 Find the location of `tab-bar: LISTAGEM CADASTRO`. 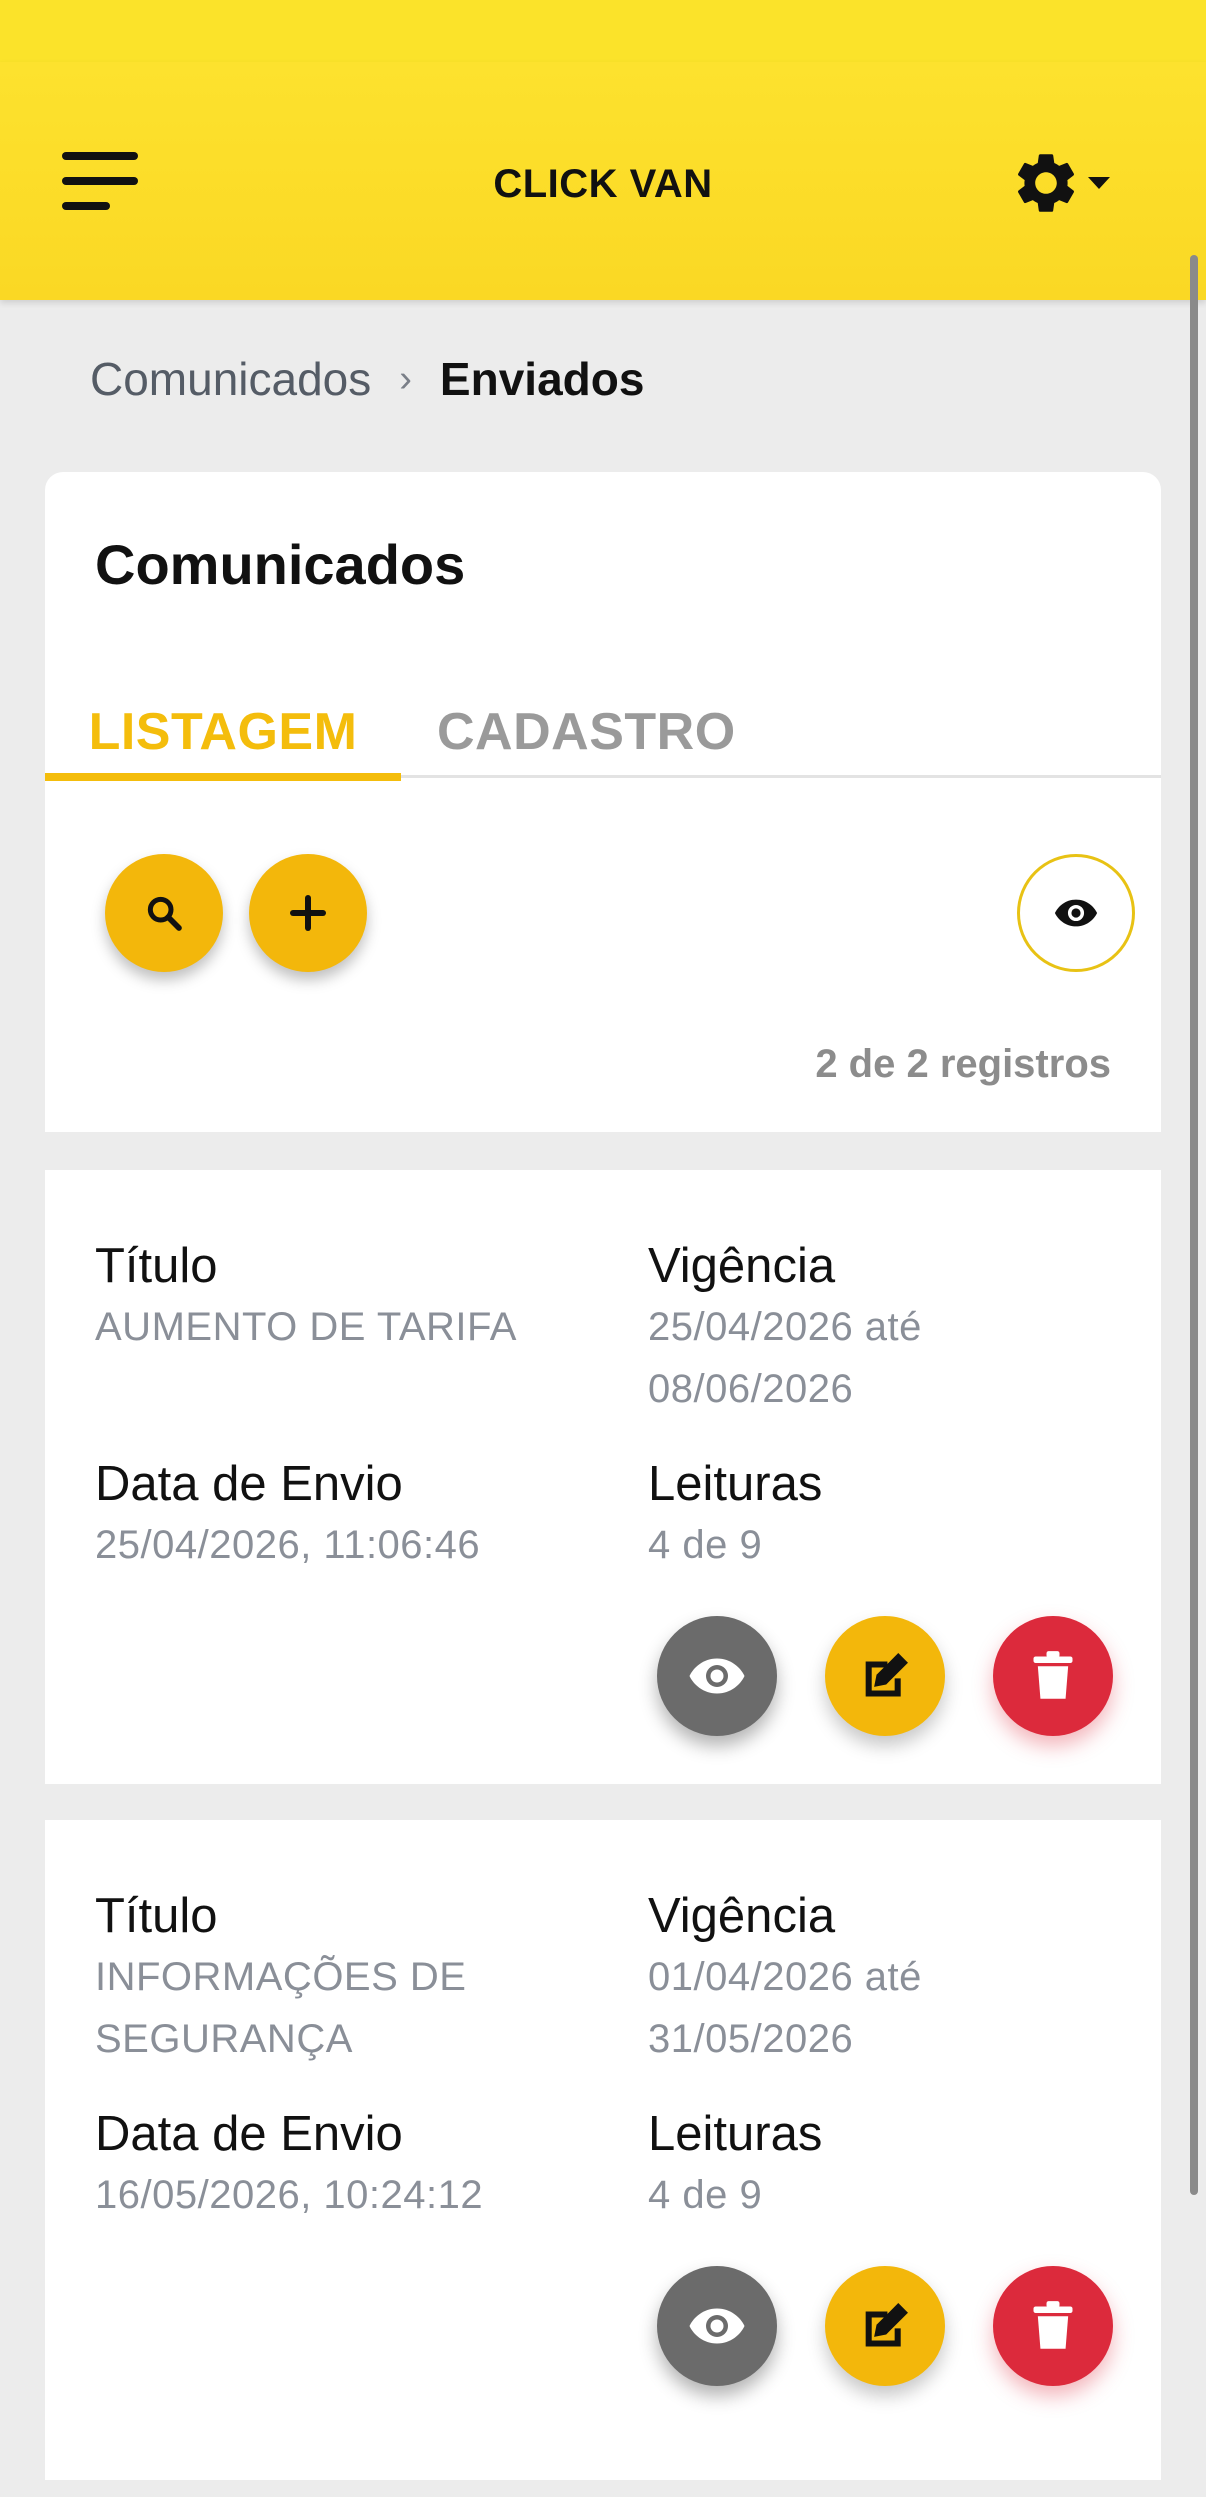

tab-bar: LISTAGEM CADASTRO is located at coordinates (603, 731).